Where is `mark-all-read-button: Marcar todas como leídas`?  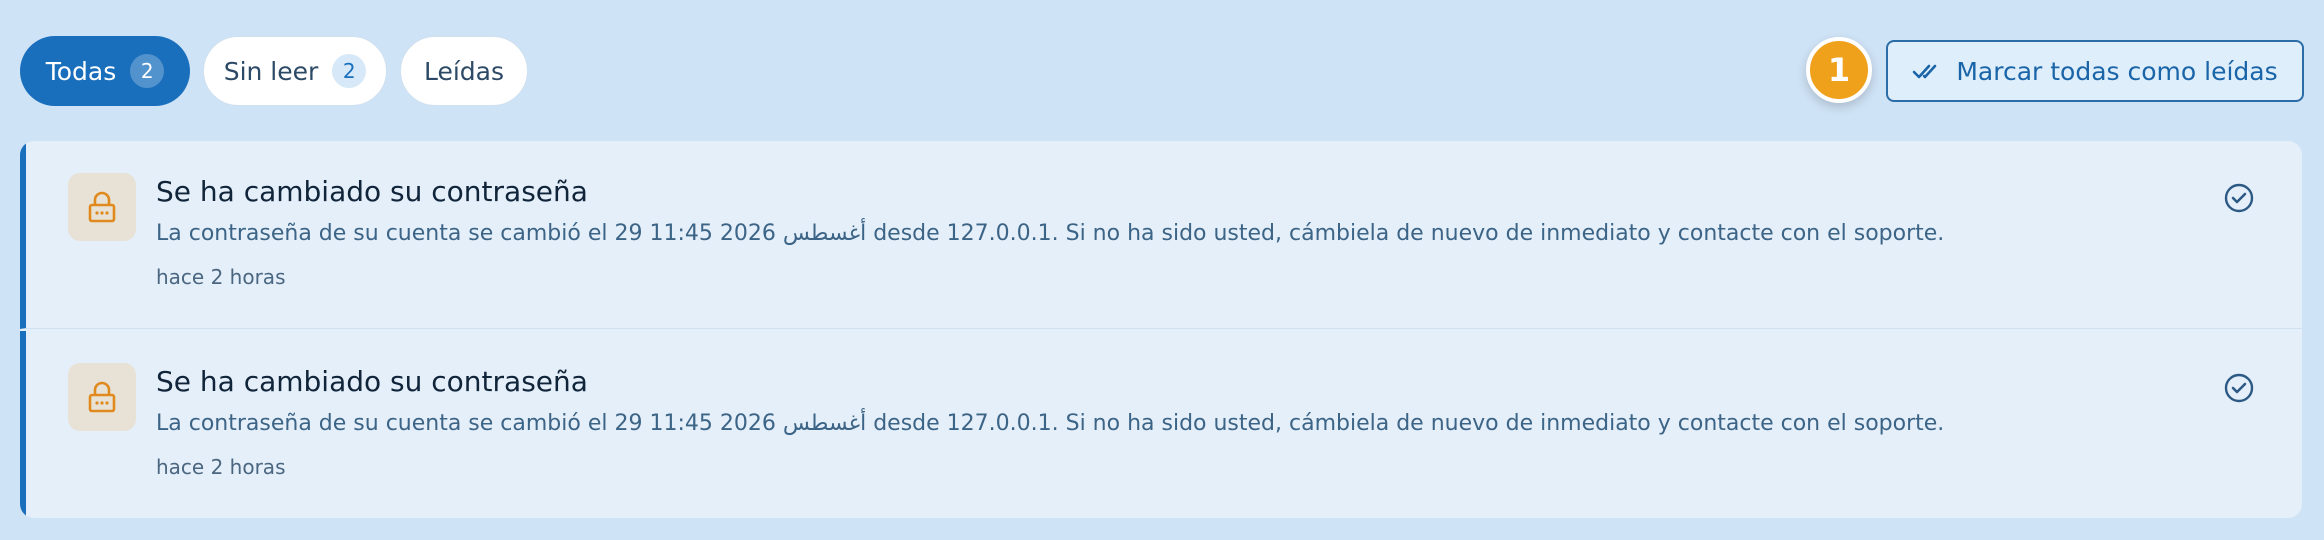
mark-all-read-button: Marcar todas como leídas is located at coordinates (2095, 71).